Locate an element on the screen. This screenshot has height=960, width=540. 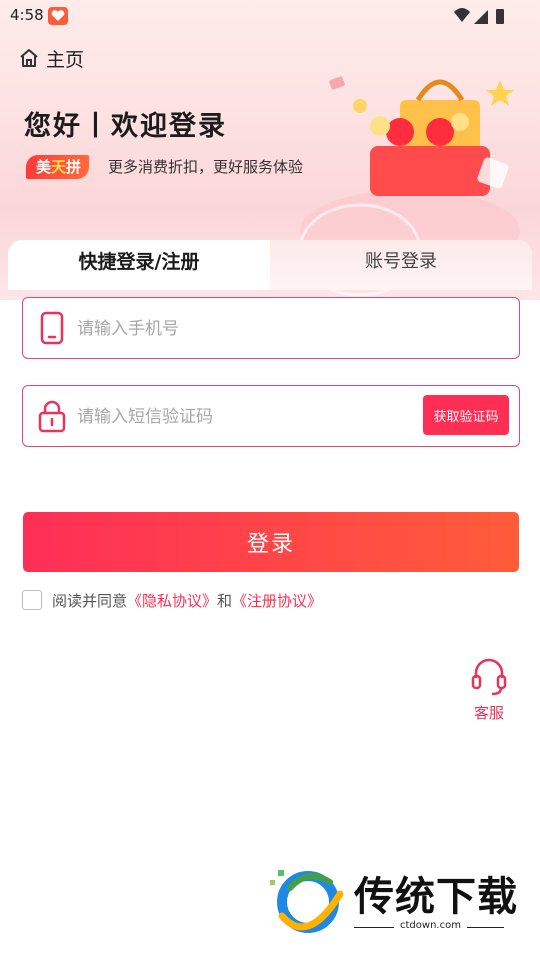
site-watermark: 传统下载 ctdown.com is located at coordinates (393, 900).